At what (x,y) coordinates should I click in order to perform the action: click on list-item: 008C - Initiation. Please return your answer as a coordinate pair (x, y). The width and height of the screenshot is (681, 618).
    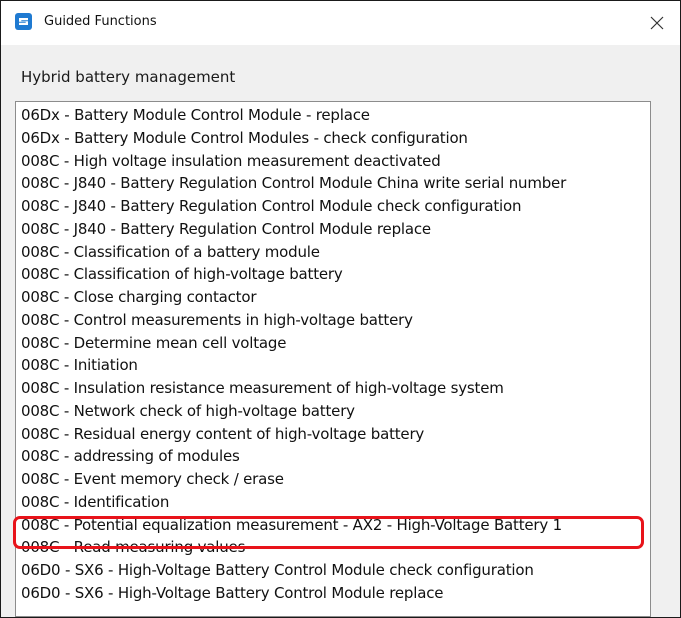
    Looking at the image, I should click on (333, 365).